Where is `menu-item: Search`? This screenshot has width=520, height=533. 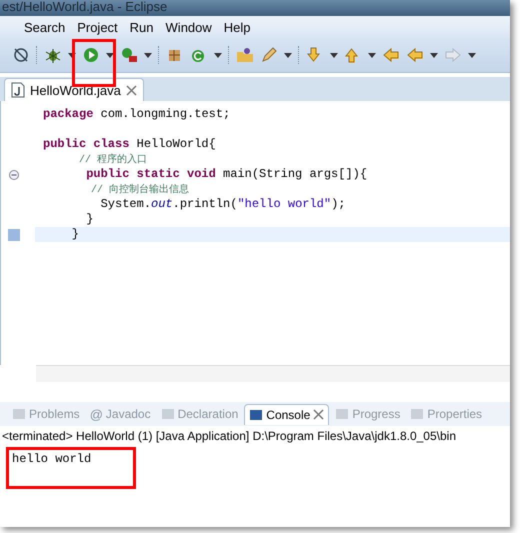 menu-item: Search is located at coordinates (45, 27).